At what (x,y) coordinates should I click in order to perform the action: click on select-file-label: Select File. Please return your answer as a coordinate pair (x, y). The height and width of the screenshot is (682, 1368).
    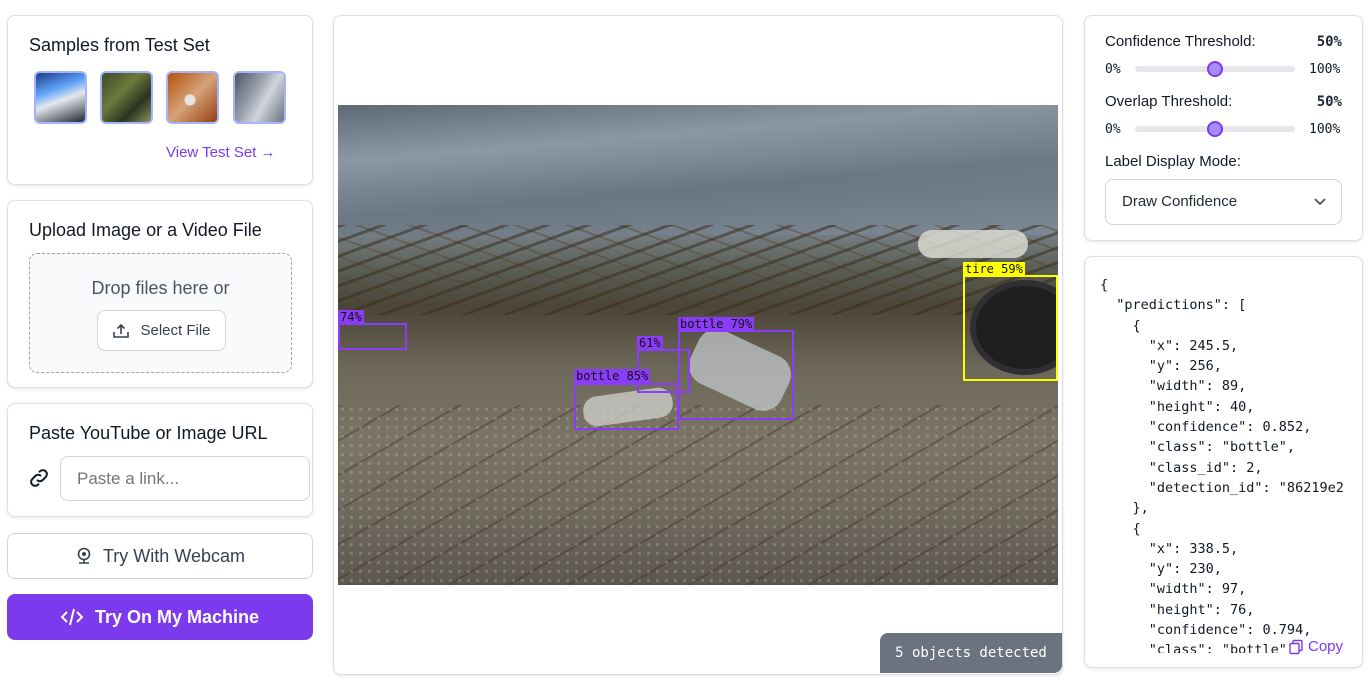
    Looking at the image, I should click on (175, 330).